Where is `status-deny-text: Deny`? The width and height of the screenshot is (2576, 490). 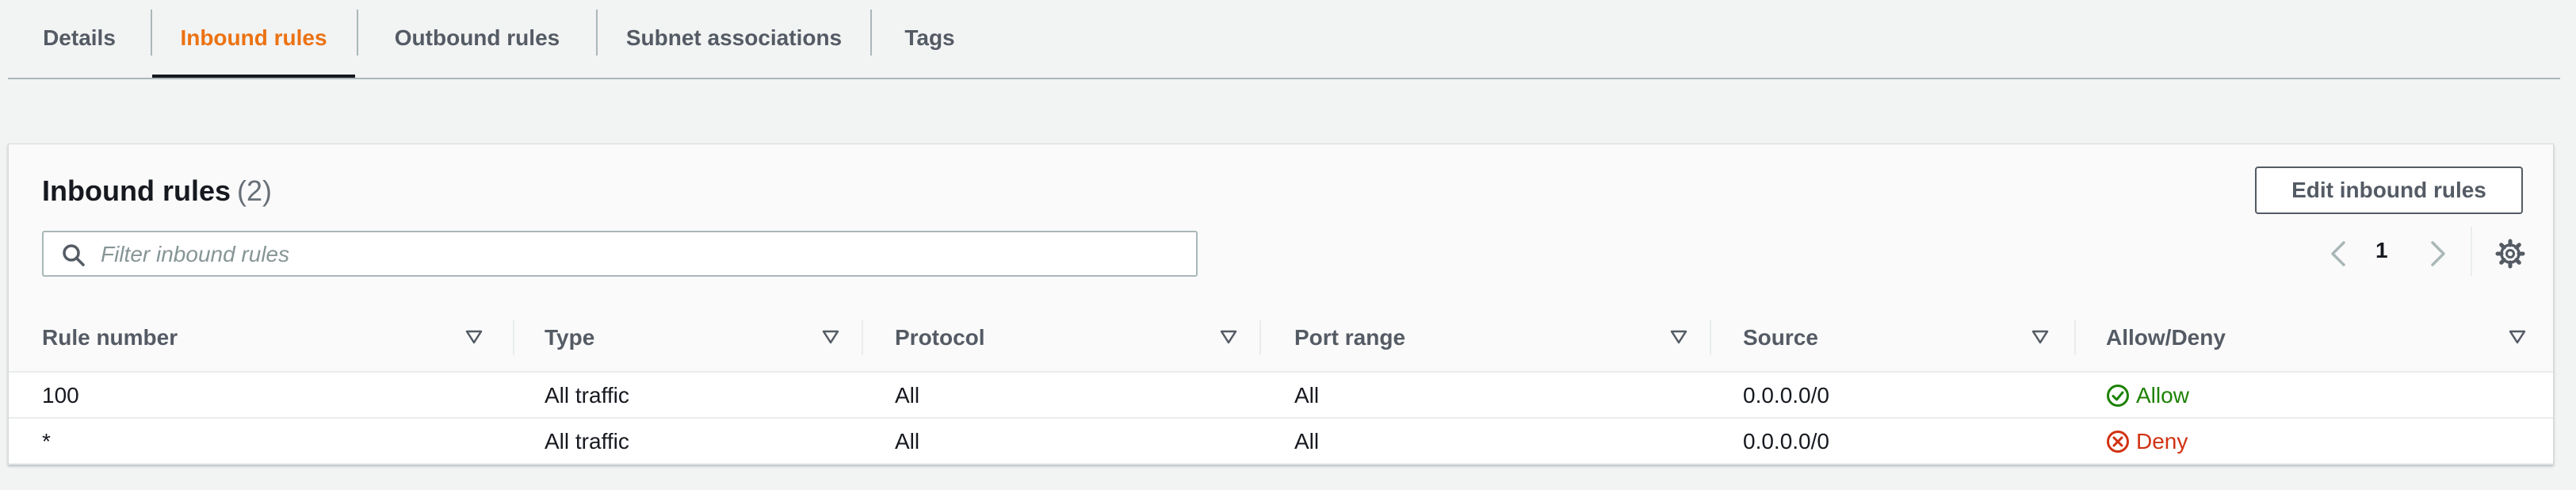 status-deny-text: Deny is located at coordinates (2162, 442).